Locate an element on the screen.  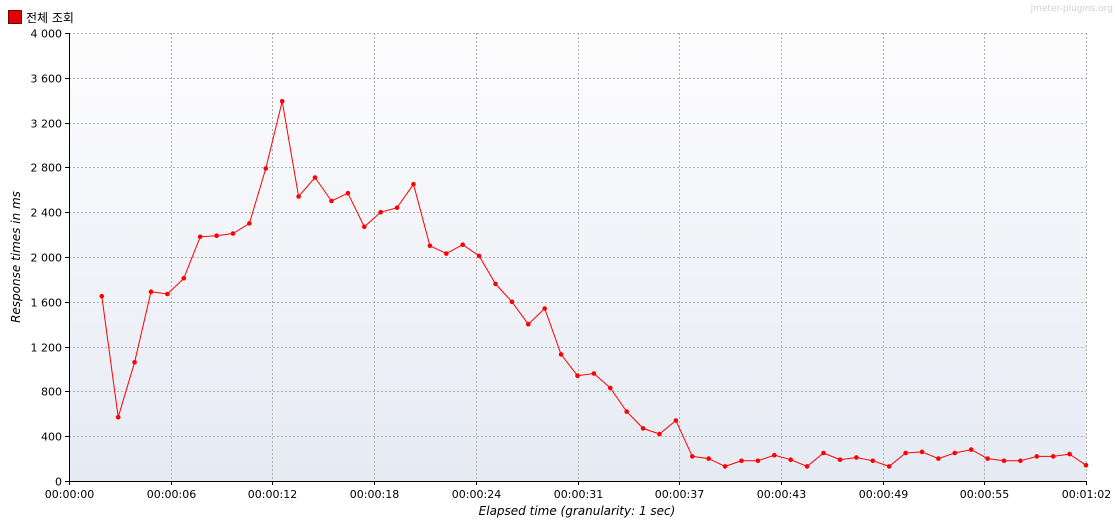
y-tick-label: 1 200 is located at coordinates (47, 348).